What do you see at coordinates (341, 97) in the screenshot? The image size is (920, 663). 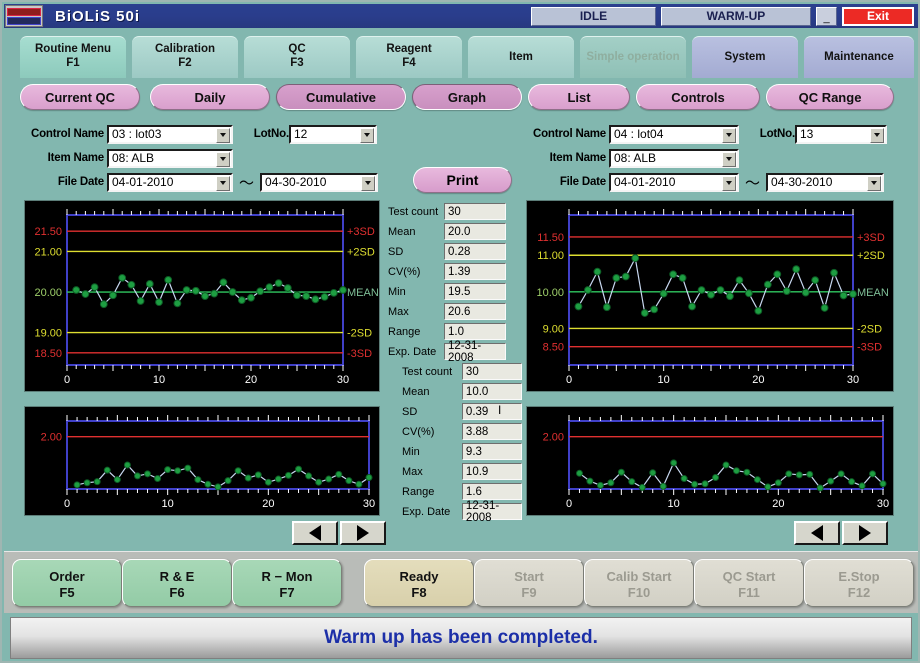 I see `subtab-cumulative: Cumulative` at bounding box center [341, 97].